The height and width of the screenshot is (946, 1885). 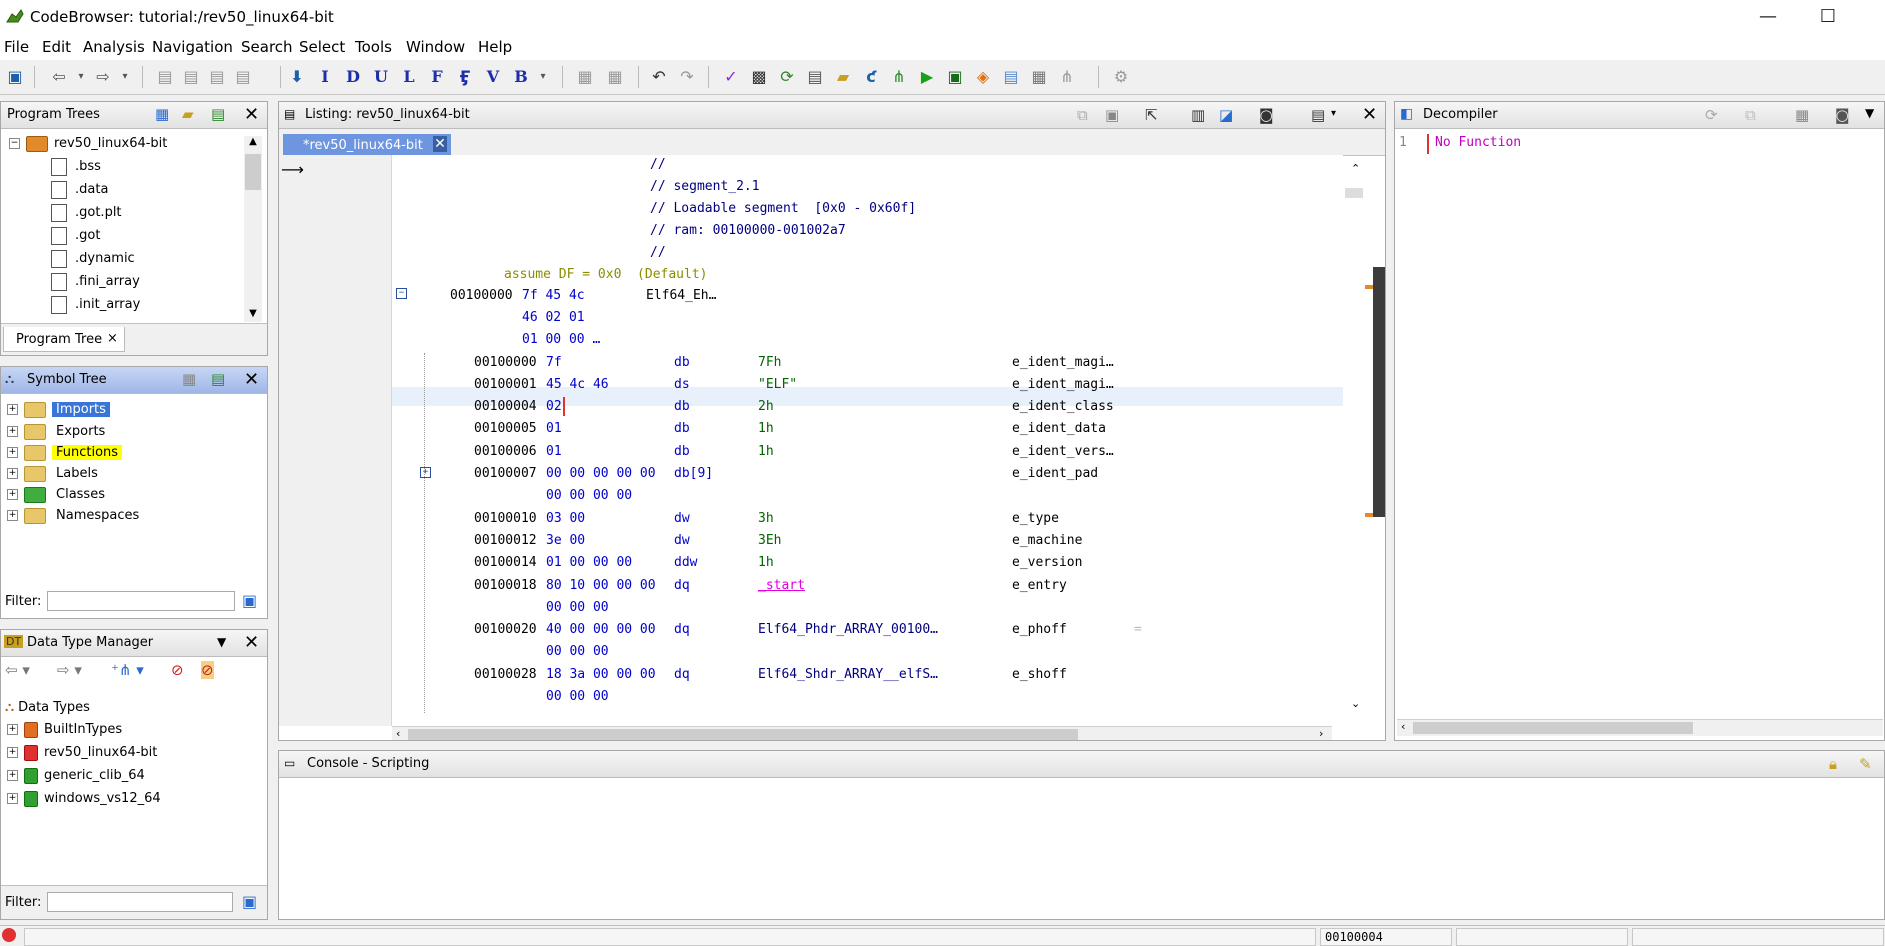 What do you see at coordinates (95, 282) in the screenshot?
I see `tree-item-fini-array: .fini_array` at bounding box center [95, 282].